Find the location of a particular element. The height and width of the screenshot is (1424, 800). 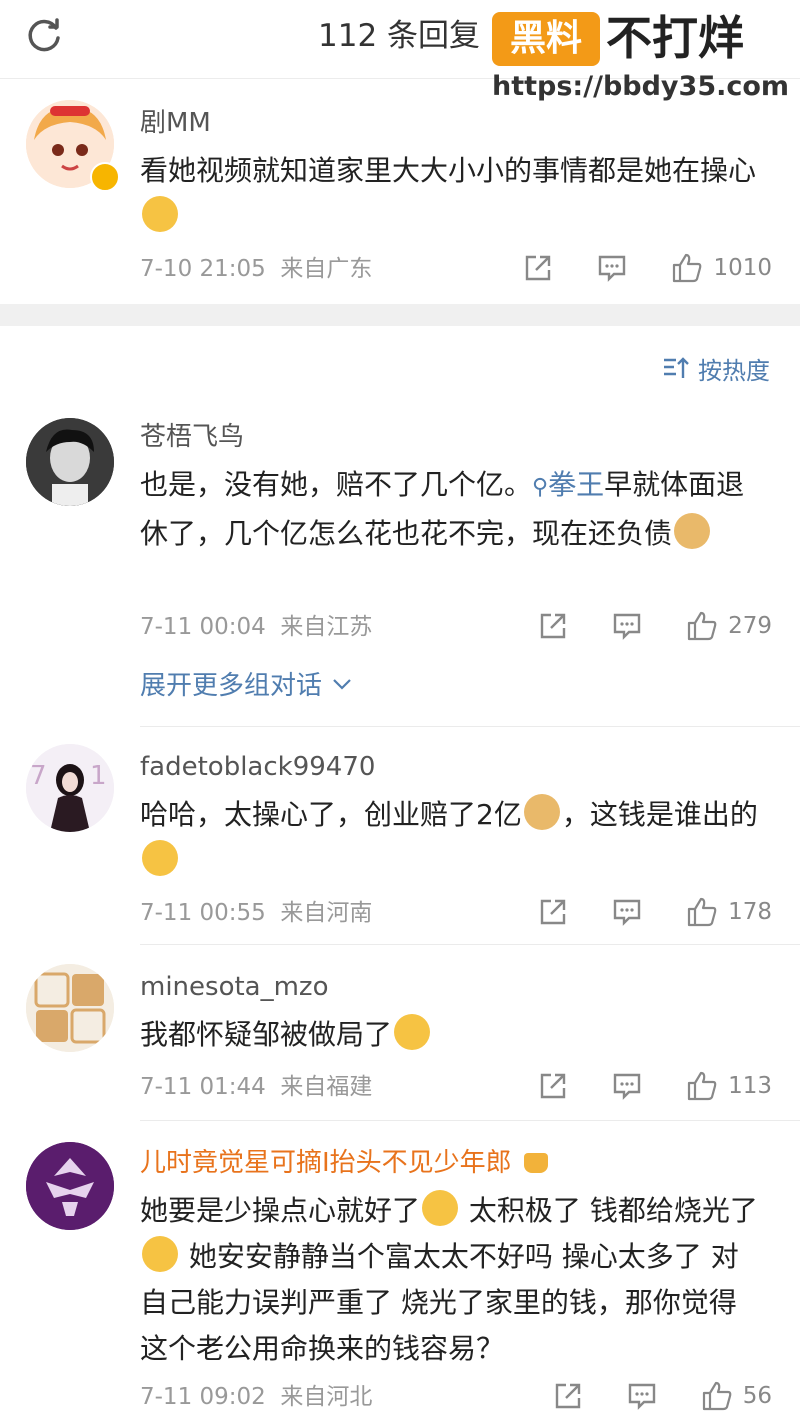

verified-badge-icon is located at coordinates (105, 177).